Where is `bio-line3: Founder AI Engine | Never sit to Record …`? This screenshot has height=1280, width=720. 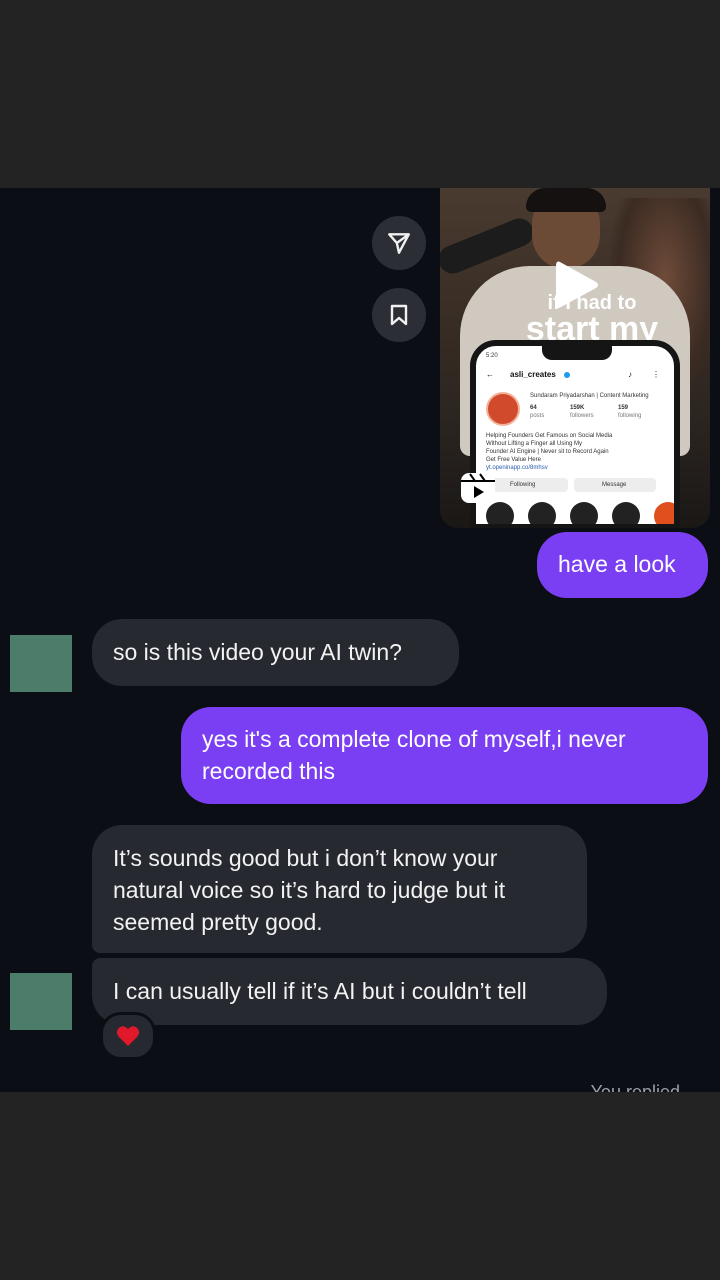
bio-line3: Founder AI Engine | Never sit to Record … is located at coordinates (547, 452).